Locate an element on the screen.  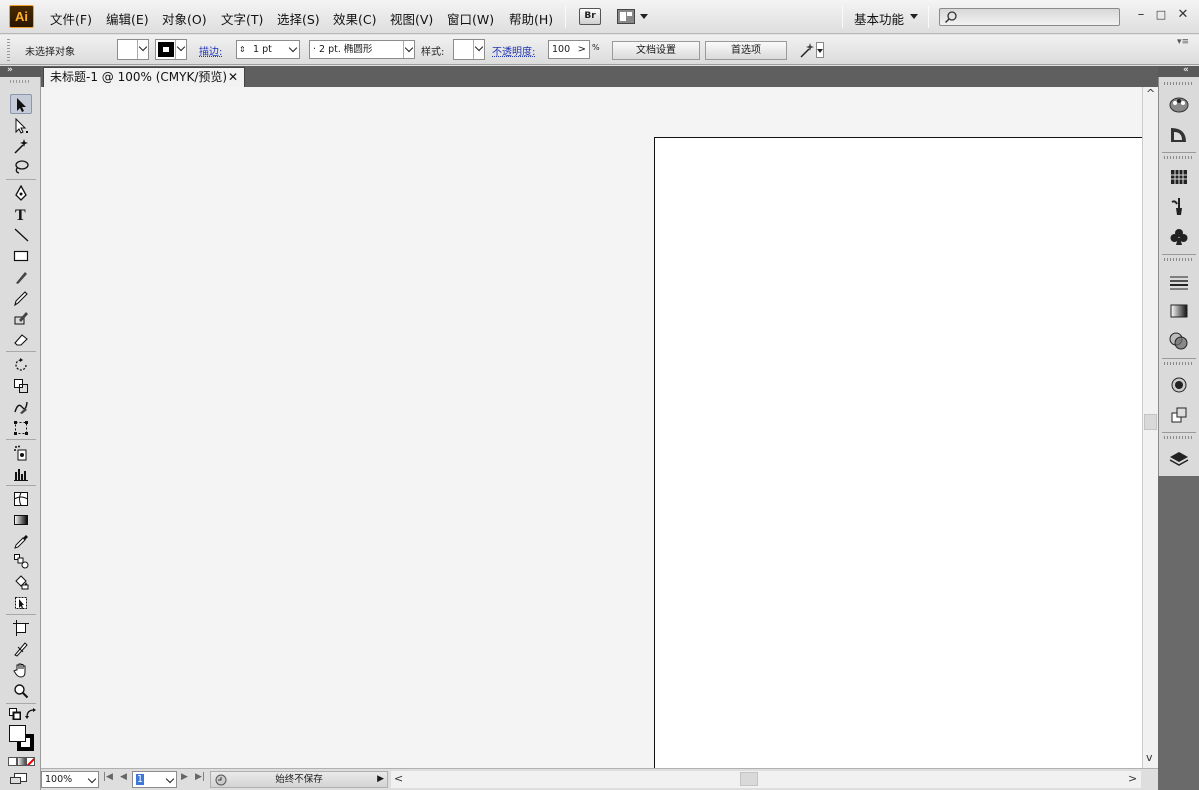
slice-tool is located at coordinates (21, 649).